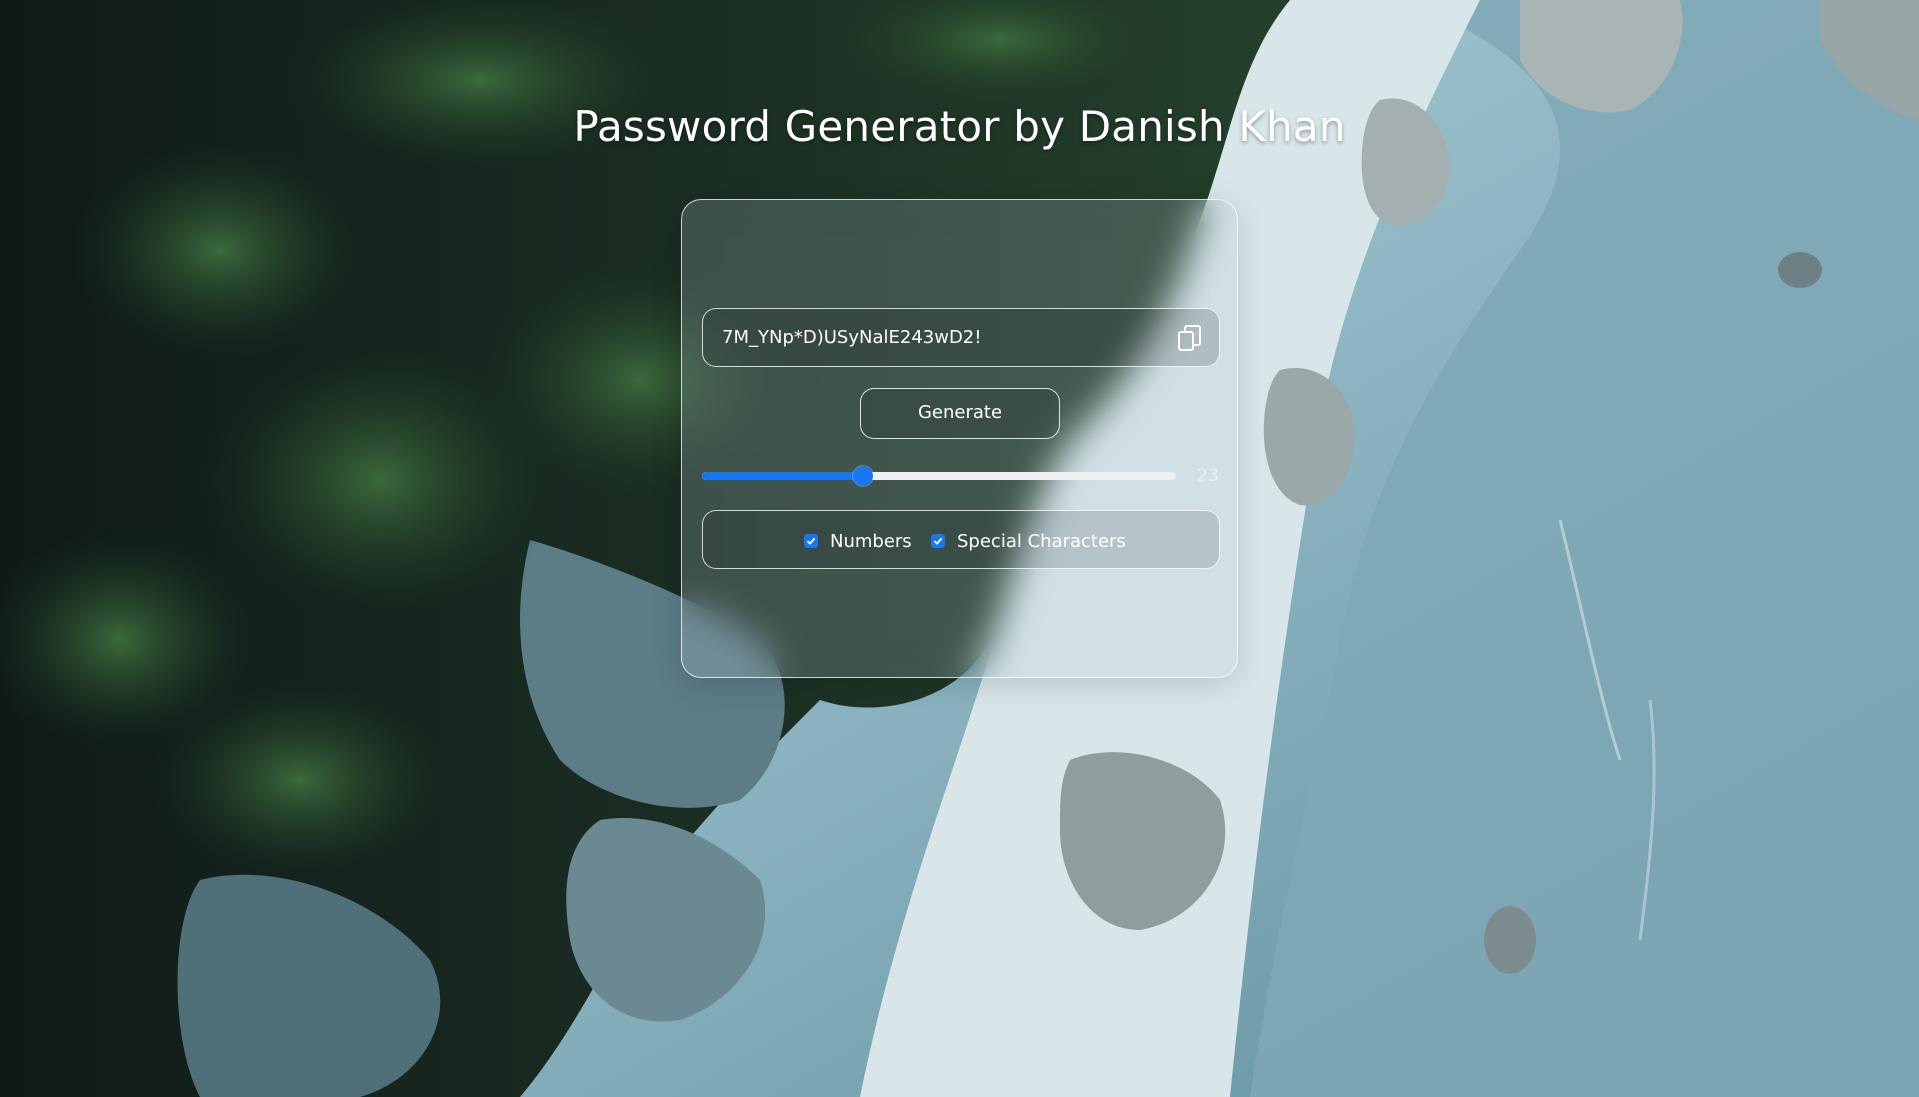  I want to click on slider-fill, so click(782, 476).